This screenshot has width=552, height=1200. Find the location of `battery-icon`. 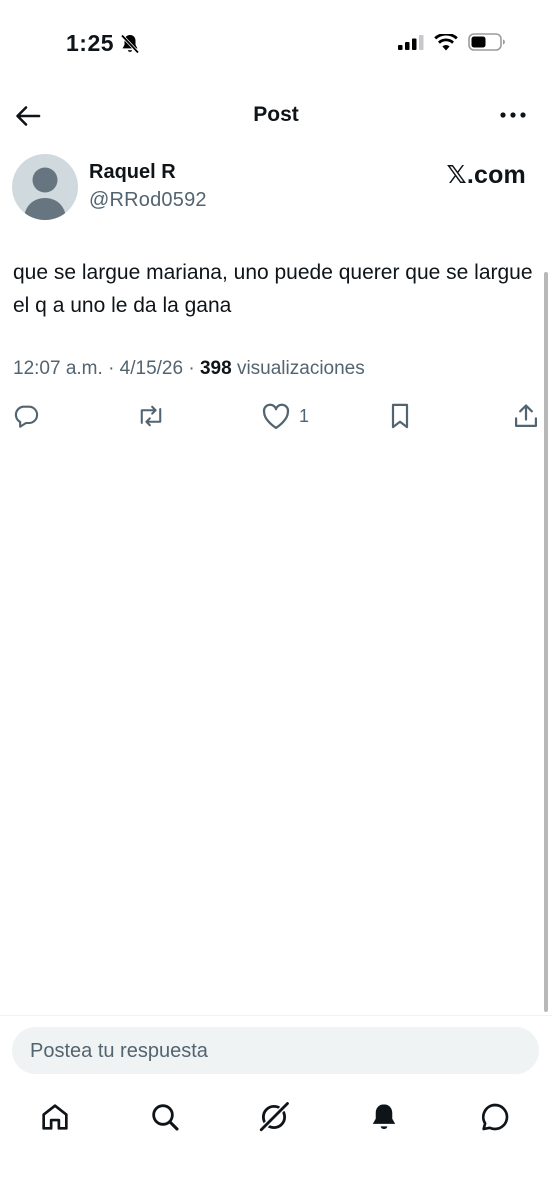

battery-icon is located at coordinates (486, 42).